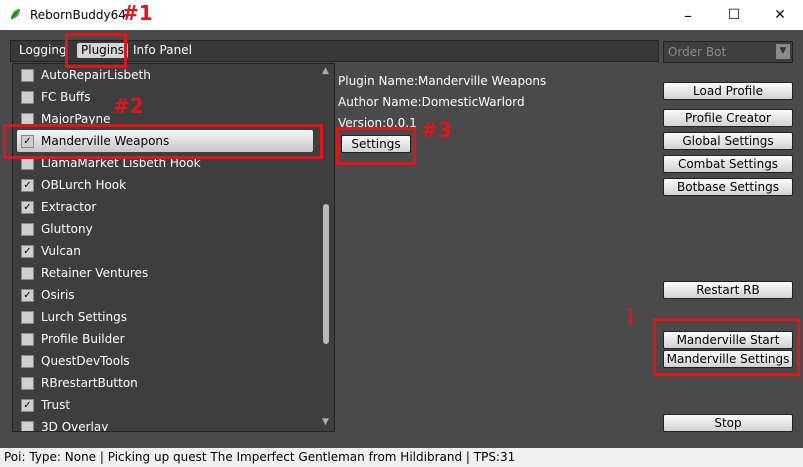 Image resolution: width=803 pixels, height=467 pixels. I want to click on plugin-item-retainer-ventures: Retainer Ventures, so click(165, 273).